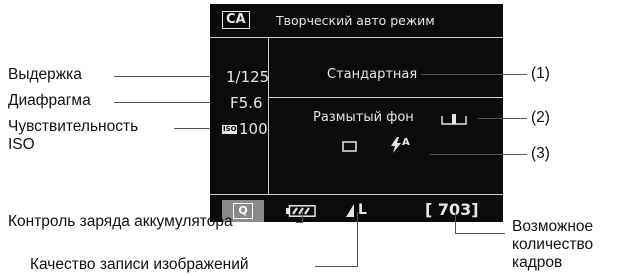  Describe the element at coordinates (553, 244) in the screenshot. I see `shots-label-line2: количество` at that location.